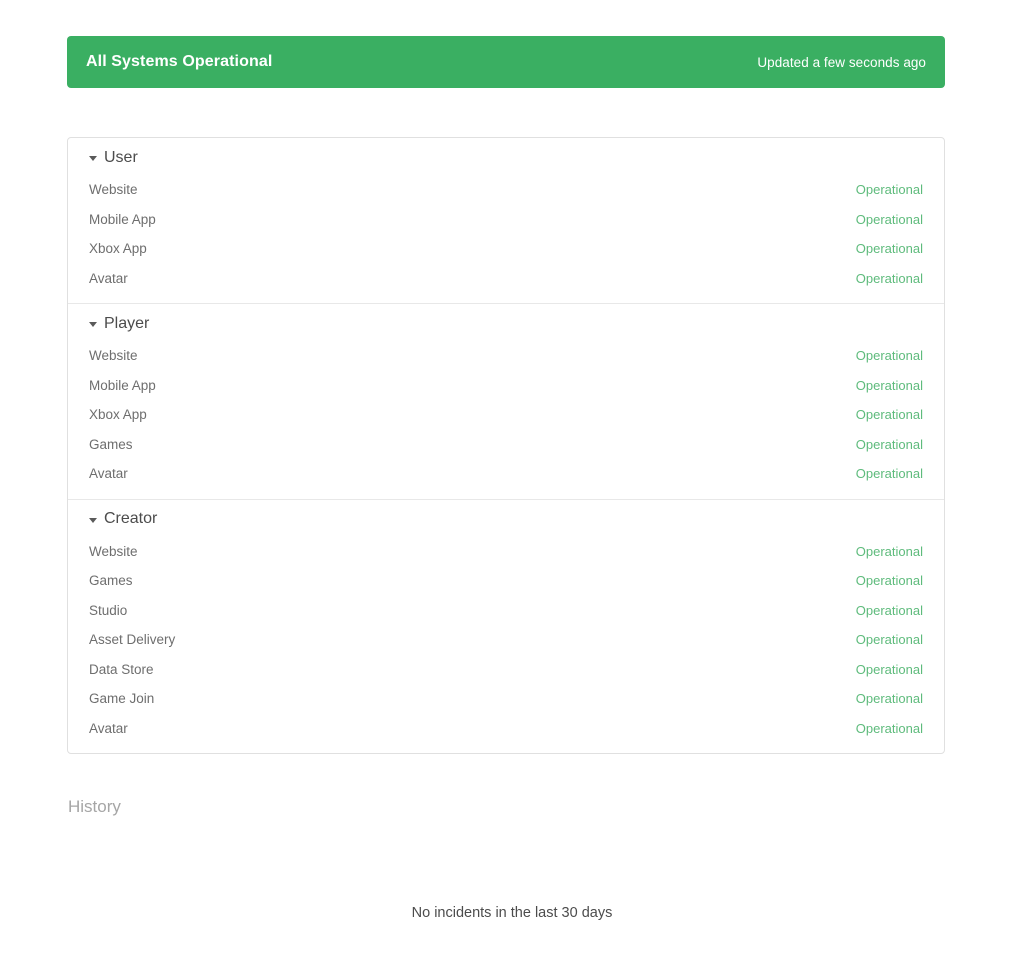 Image resolution: width=1024 pixels, height=959 pixels. What do you see at coordinates (121, 157) in the screenshot?
I see `group-name: User` at bounding box center [121, 157].